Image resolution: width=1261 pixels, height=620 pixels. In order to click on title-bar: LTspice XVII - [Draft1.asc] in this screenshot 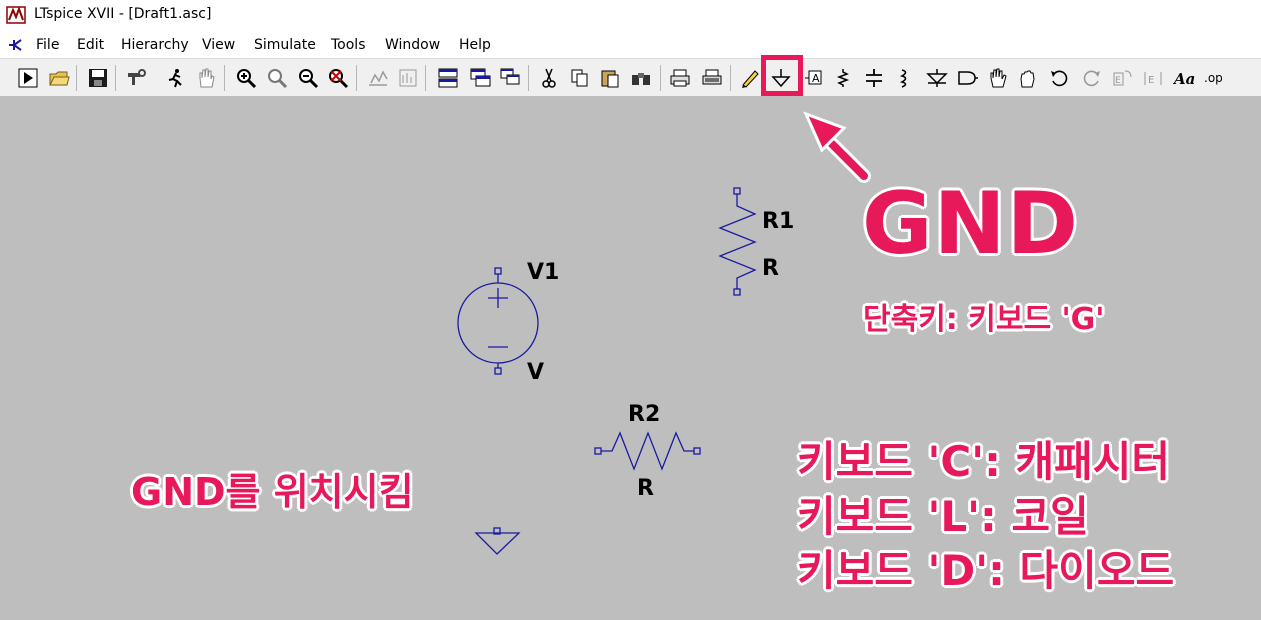, I will do `click(630, 16)`.